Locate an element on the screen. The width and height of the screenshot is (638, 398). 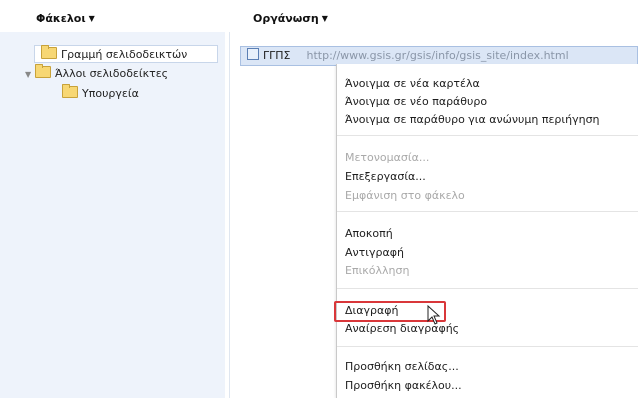
bookmark-title: ΓΓΠΣ is located at coordinates (277, 55).